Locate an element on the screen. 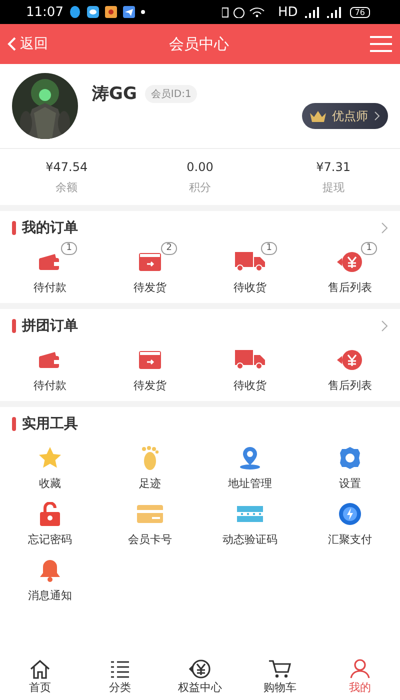 The width and height of the screenshot is (400, 700). cart-icon is located at coordinates (280, 669).